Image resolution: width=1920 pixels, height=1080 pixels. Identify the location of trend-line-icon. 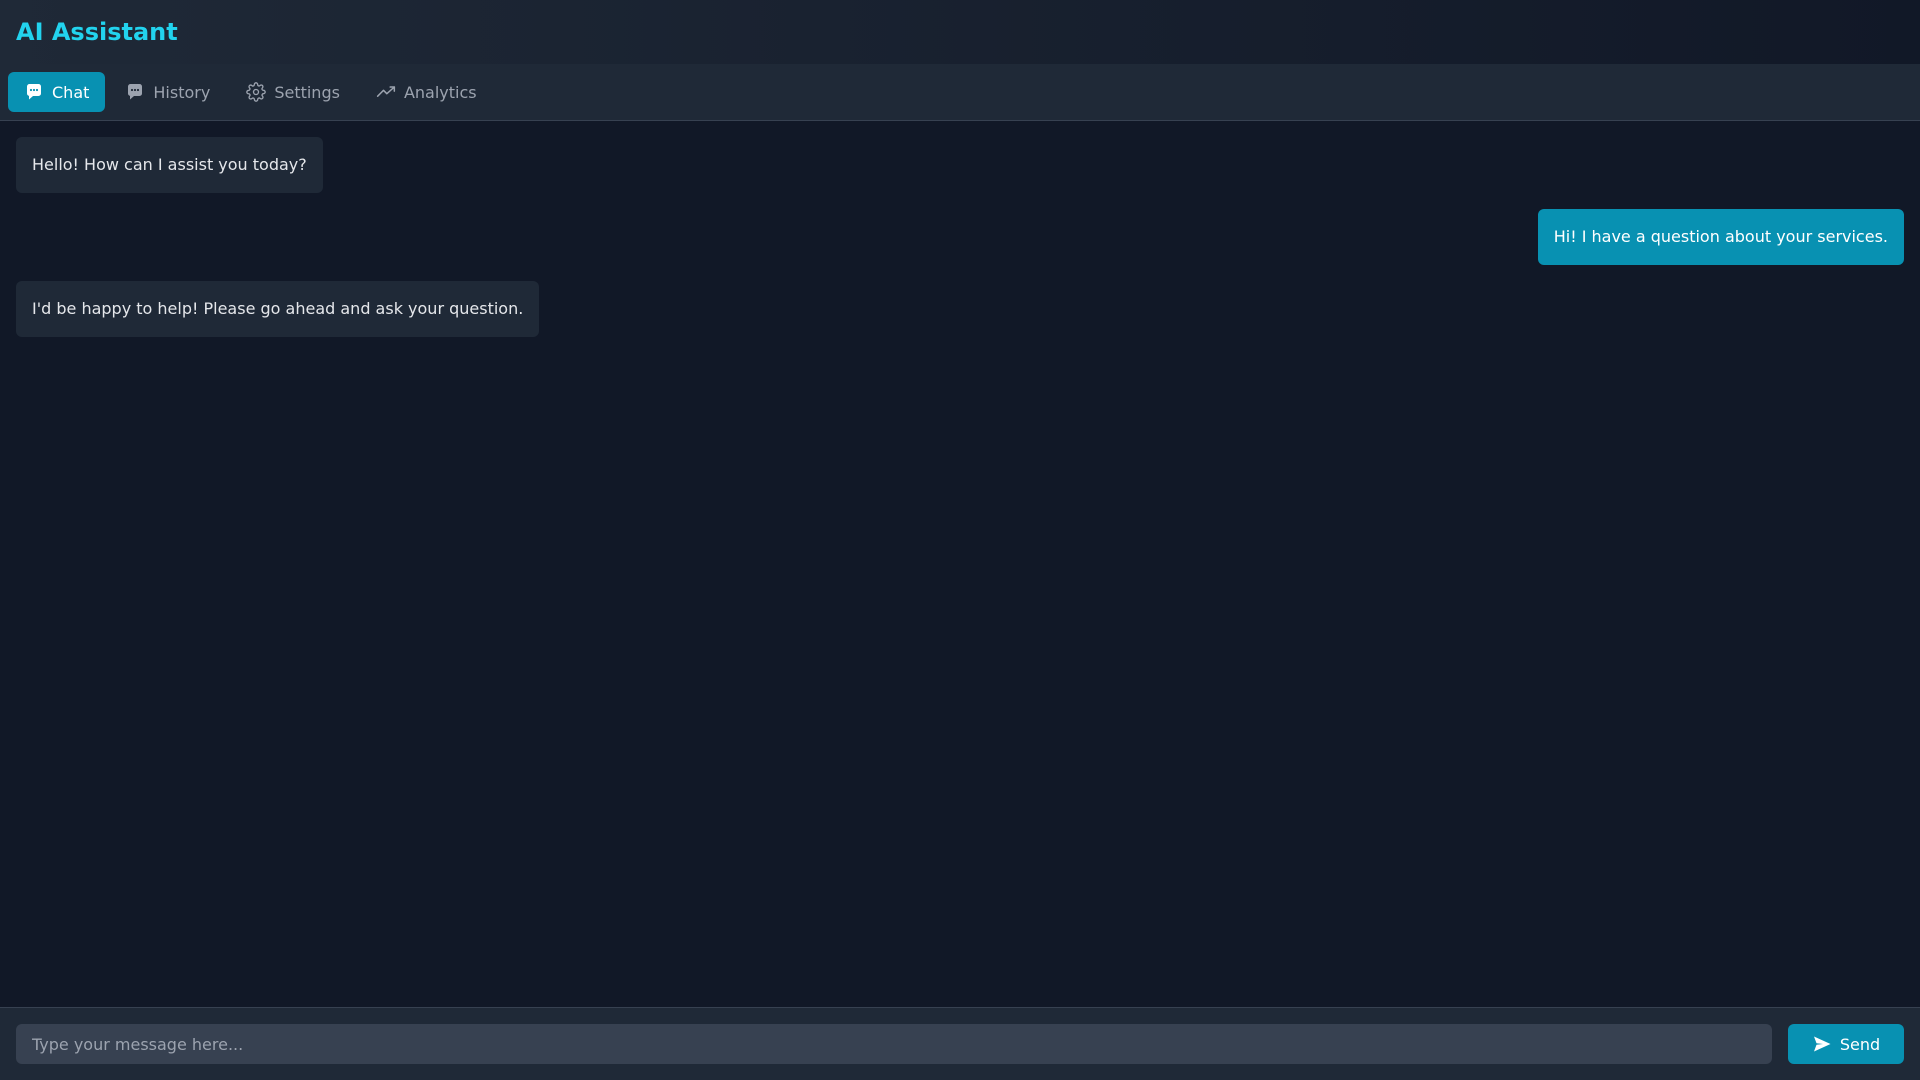
(386, 92).